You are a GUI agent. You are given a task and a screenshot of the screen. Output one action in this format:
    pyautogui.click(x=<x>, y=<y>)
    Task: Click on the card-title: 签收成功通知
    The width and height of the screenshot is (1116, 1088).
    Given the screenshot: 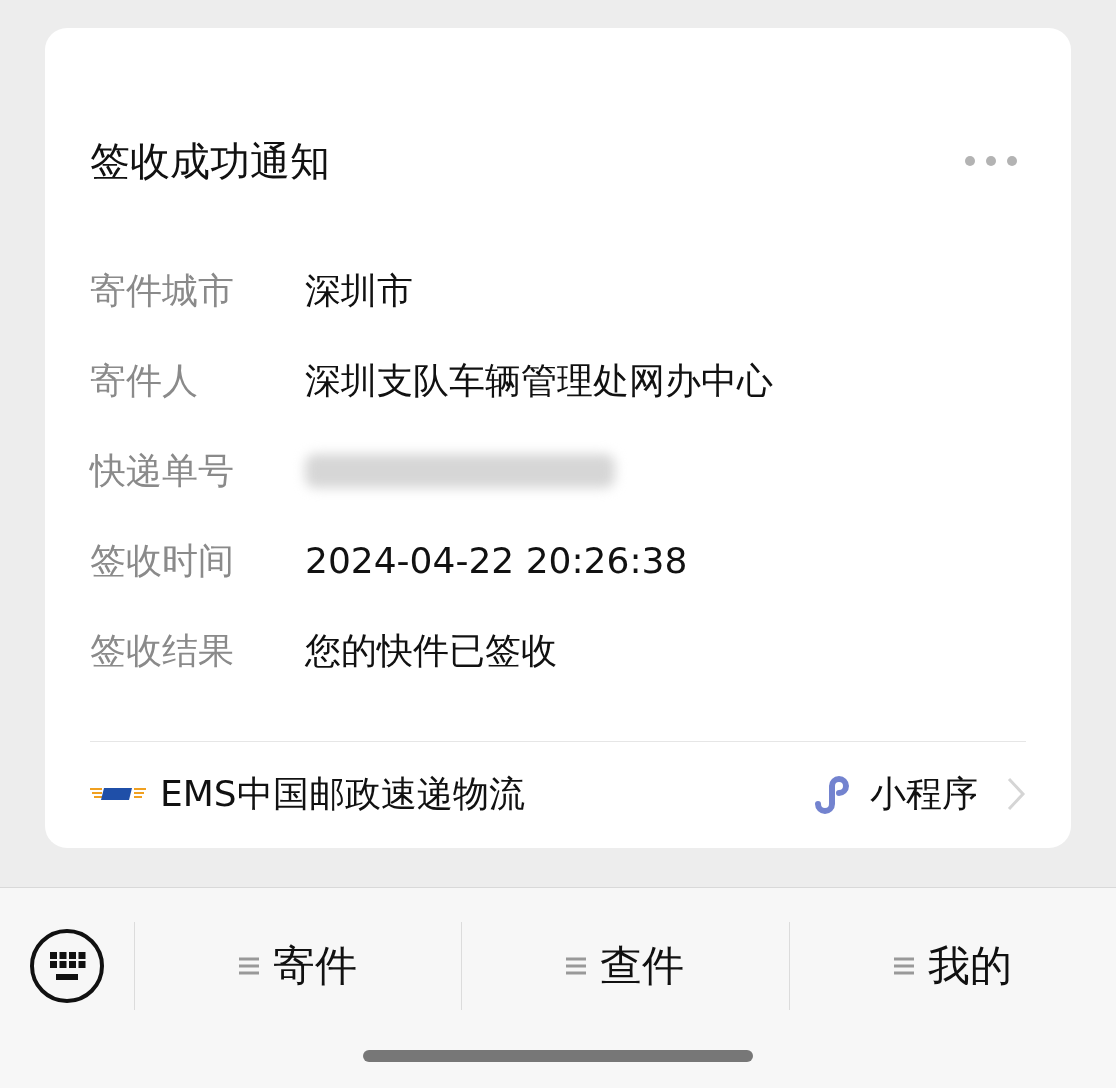 What is the action you would take?
    pyautogui.click(x=210, y=161)
    